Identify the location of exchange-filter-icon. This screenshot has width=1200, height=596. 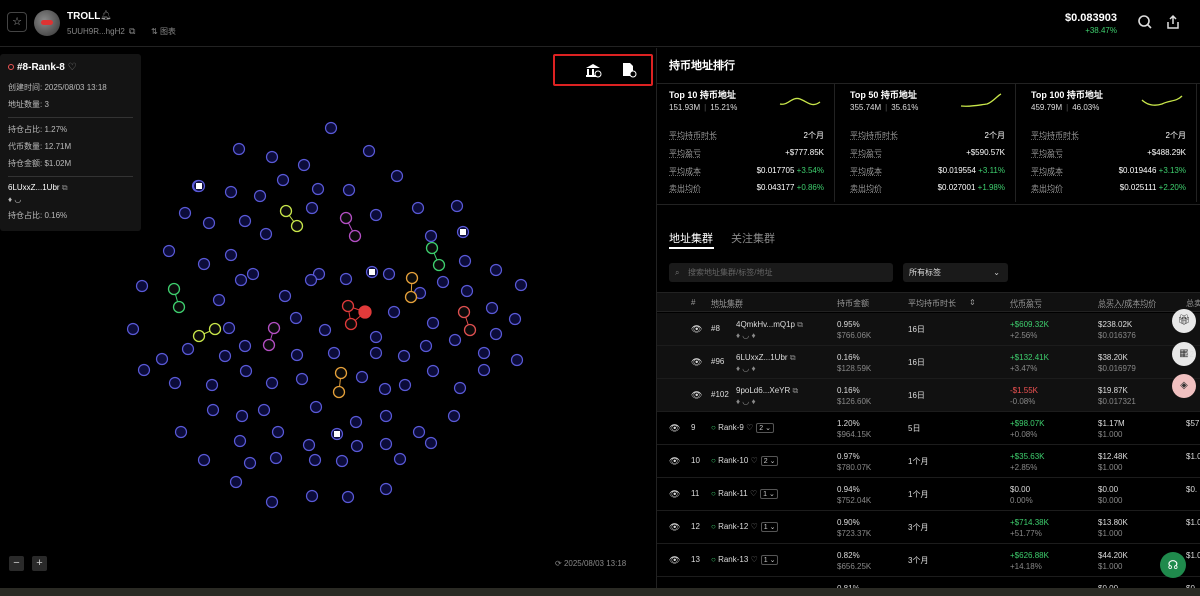
(593, 71).